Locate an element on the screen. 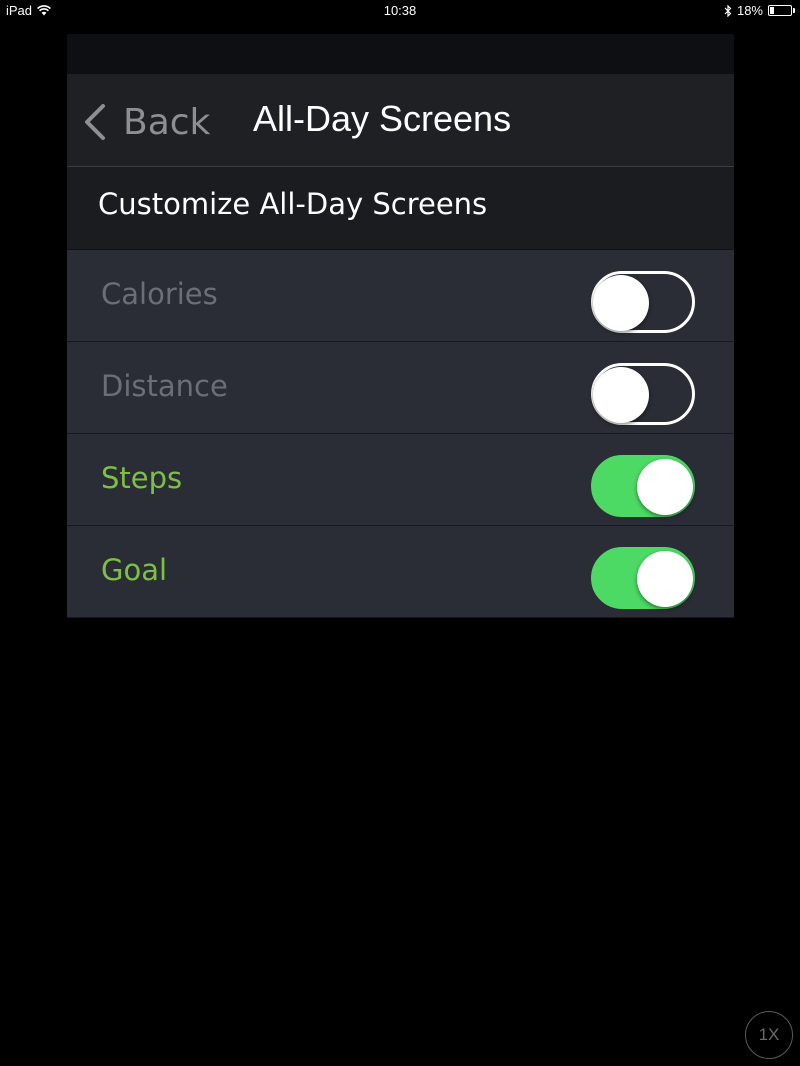  section-title: Customize All-Day Screens is located at coordinates (293, 204).